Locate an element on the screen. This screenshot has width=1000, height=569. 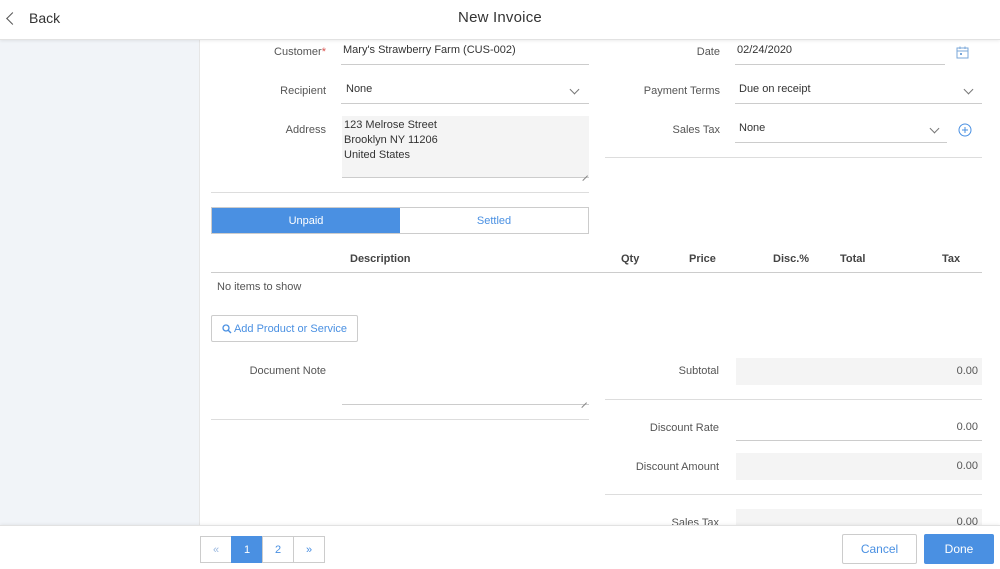
discount-rate-input: 0.00 is located at coordinates (859, 427).